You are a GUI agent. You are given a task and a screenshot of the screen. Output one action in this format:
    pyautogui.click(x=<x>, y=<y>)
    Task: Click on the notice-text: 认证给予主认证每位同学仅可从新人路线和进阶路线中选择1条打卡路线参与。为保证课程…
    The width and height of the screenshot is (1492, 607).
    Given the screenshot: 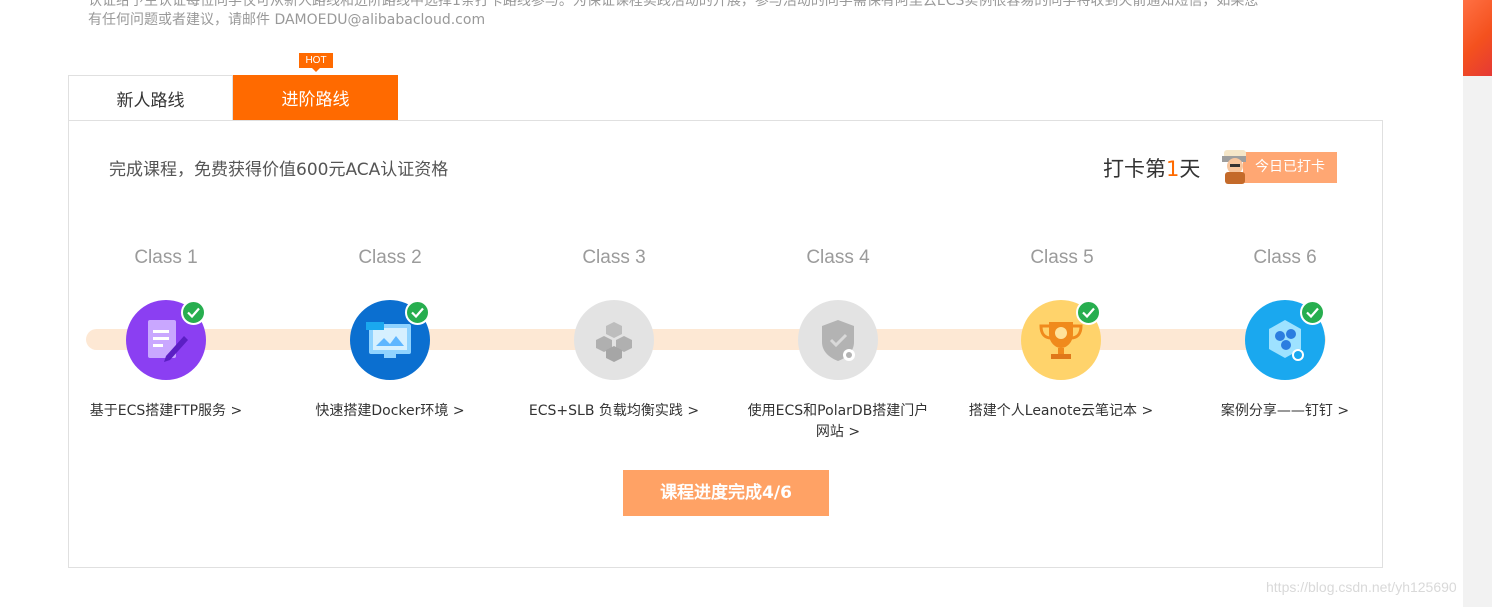 What is the action you would take?
    pyautogui.click(x=733, y=15)
    